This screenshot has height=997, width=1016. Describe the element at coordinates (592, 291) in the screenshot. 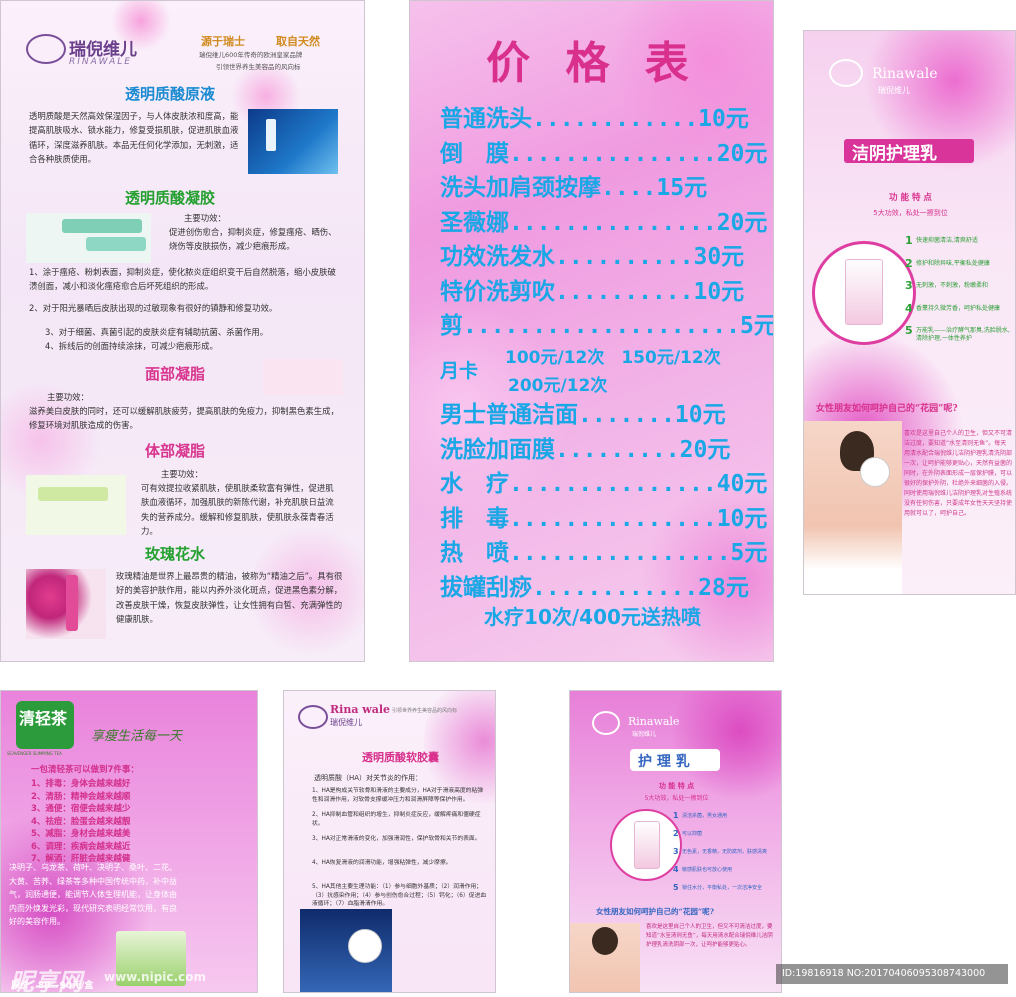

I see `price-row: 特价洗剪吹..........10元` at that location.